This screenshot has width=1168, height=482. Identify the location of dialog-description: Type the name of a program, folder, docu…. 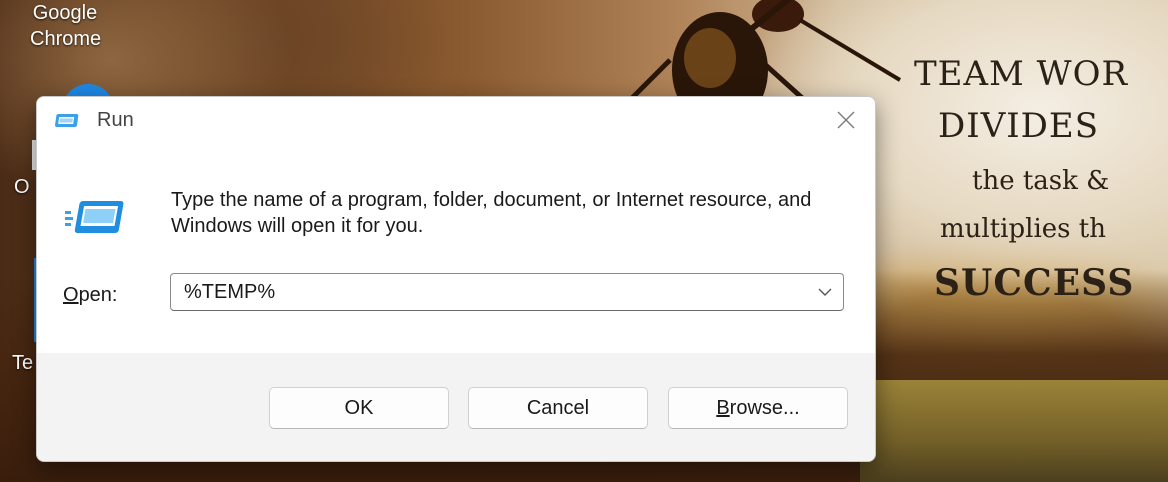
(491, 213).